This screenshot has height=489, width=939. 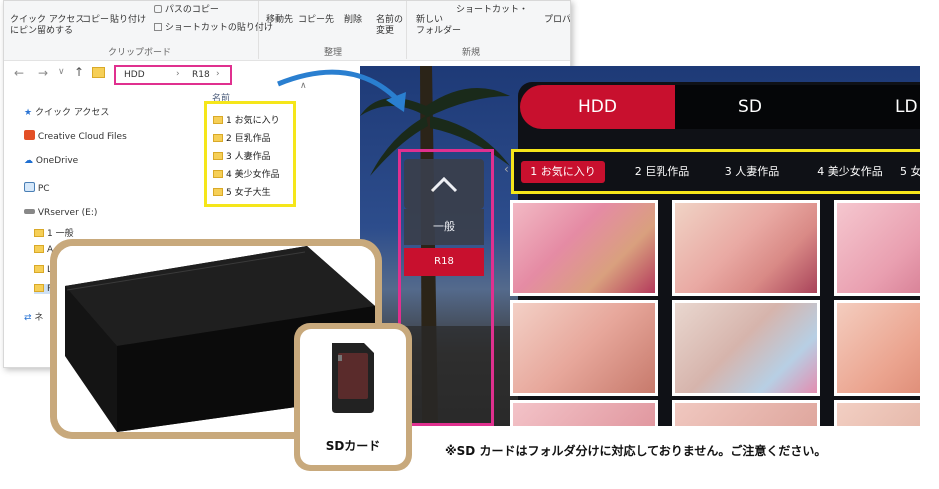 What do you see at coordinates (910, 172) in the screenshot?
I see `category-5: 5 女` at bounding box center [910, 172].